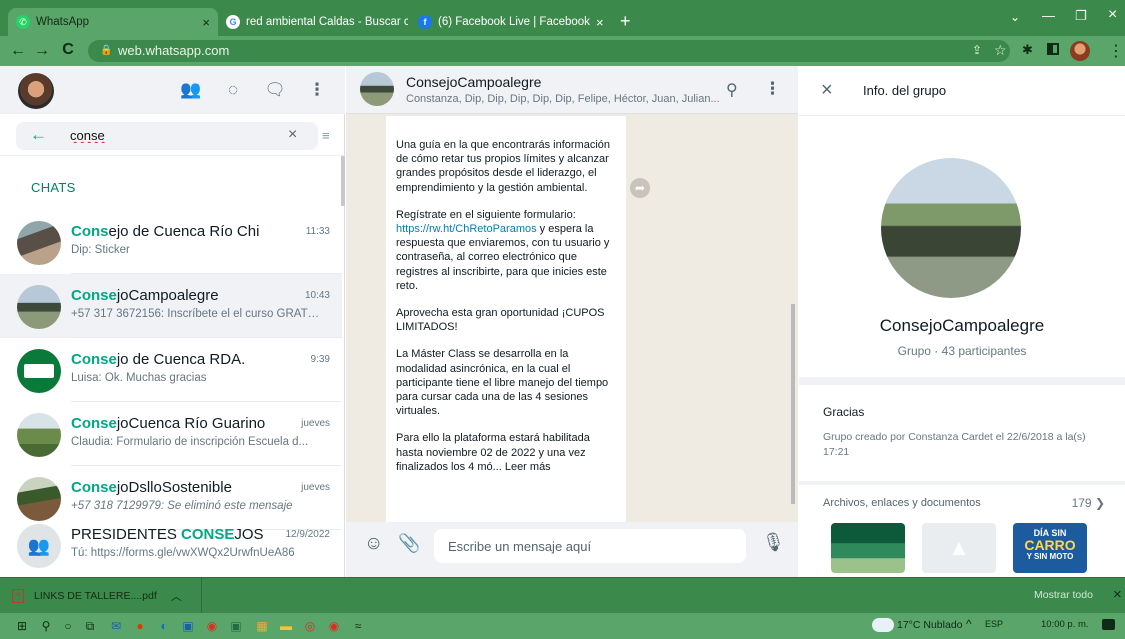 This screenshot has width=1125, height=639. Describe the element at coordinates (930, 625) in the screenshot. I see `weather-text: 17°C Nublado` at that location.